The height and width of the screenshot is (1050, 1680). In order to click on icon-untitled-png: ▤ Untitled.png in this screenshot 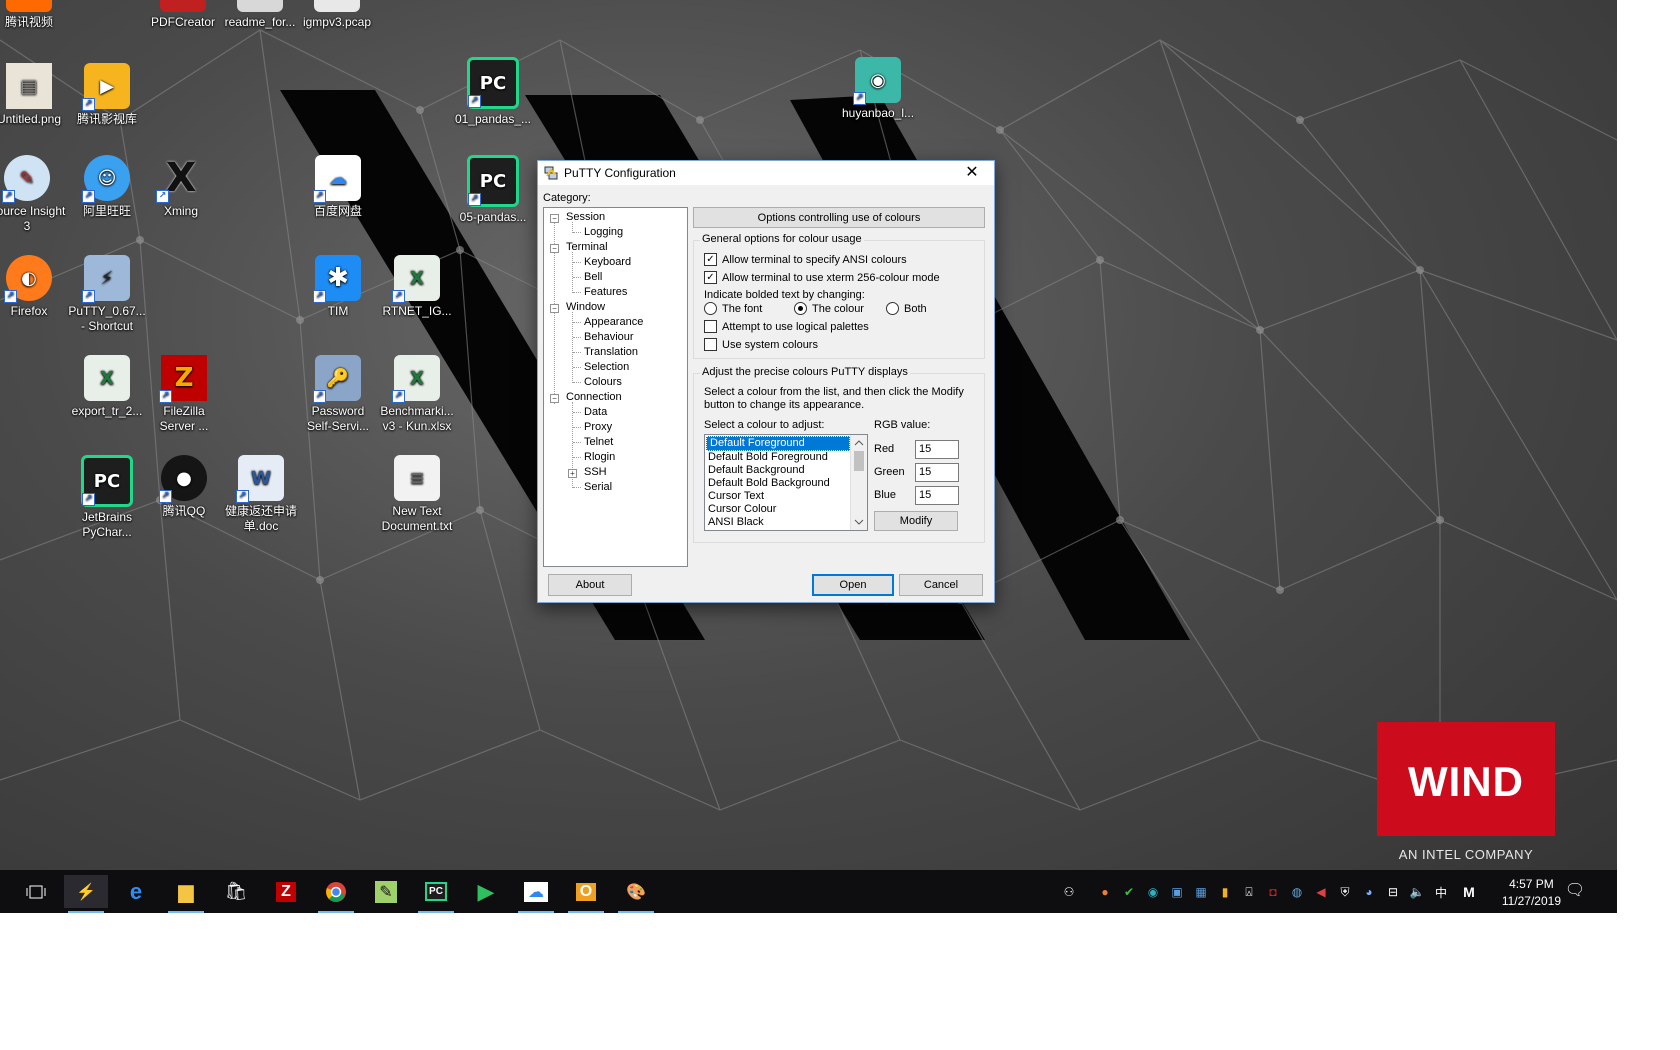, I will do `click(34, 95)`.